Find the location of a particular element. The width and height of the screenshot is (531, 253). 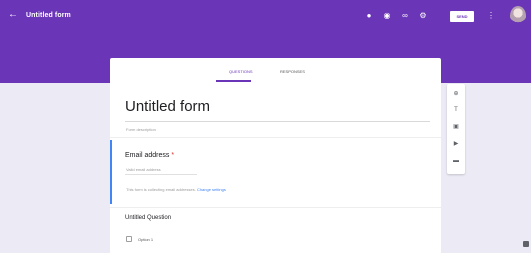

tab-questions: QUESTIONS is located at coordinates (241, 71).